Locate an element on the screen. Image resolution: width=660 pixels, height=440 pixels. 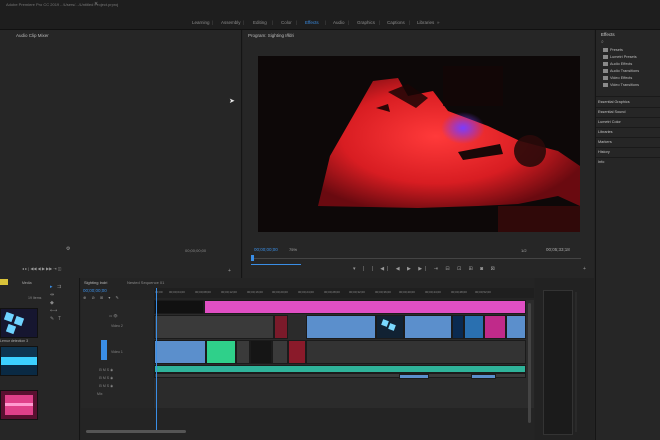
effects-folder-lumetri-presets: Lumetri Presets is located at coordinates (620, 57).